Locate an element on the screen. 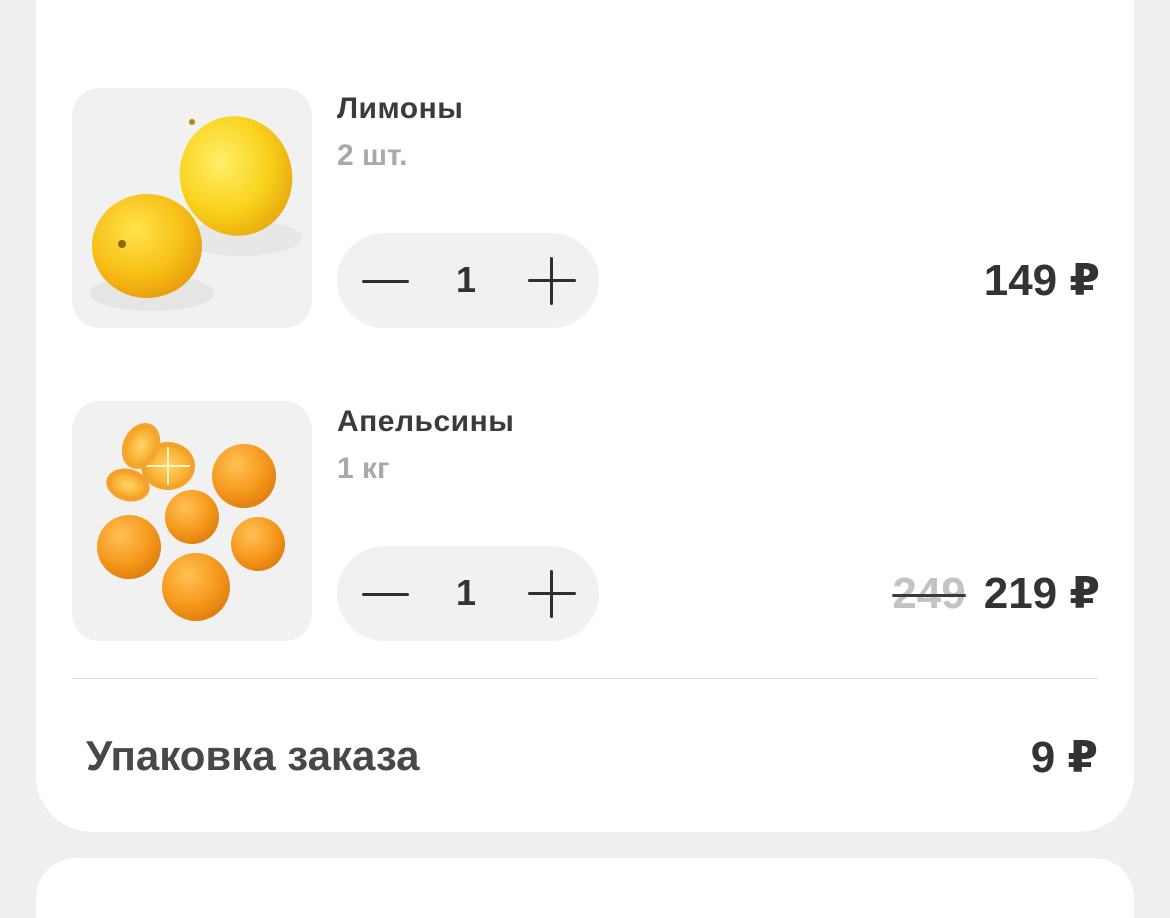 The height and width of the screenshot is (918, 1170). price-block: 249 219 ₽ is located at coordinates (996, 593).